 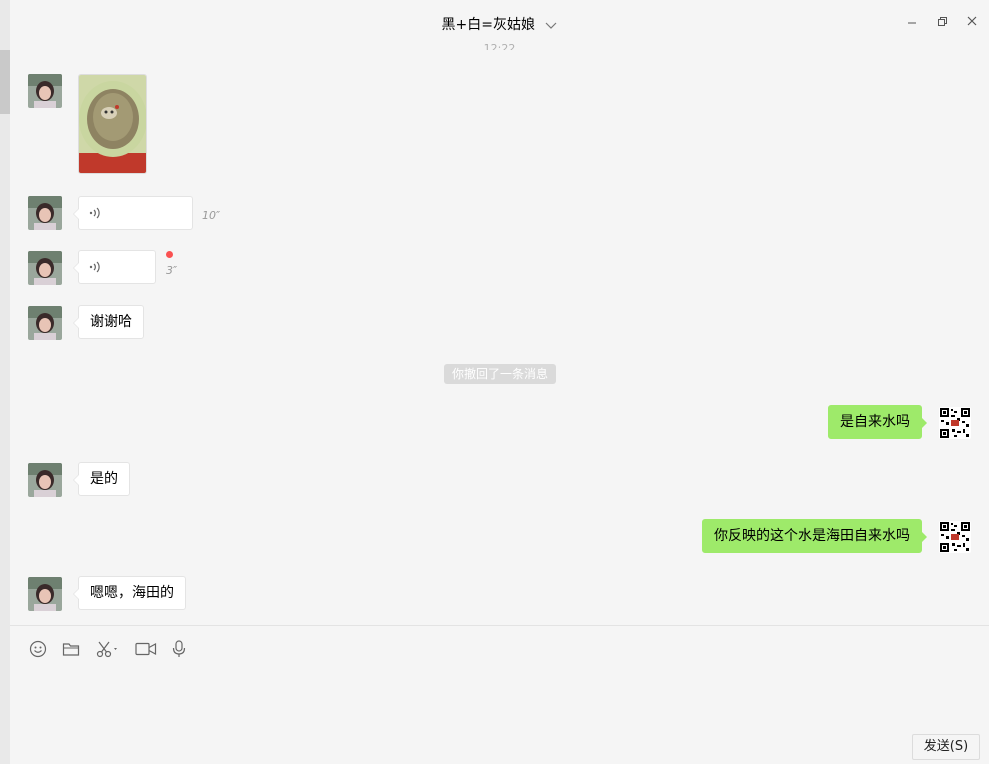 What do you see at coordinates (877, 422) in the screenshot?
I see `sent-text-message: 是自来水吗` at bounding box center [877, 422].